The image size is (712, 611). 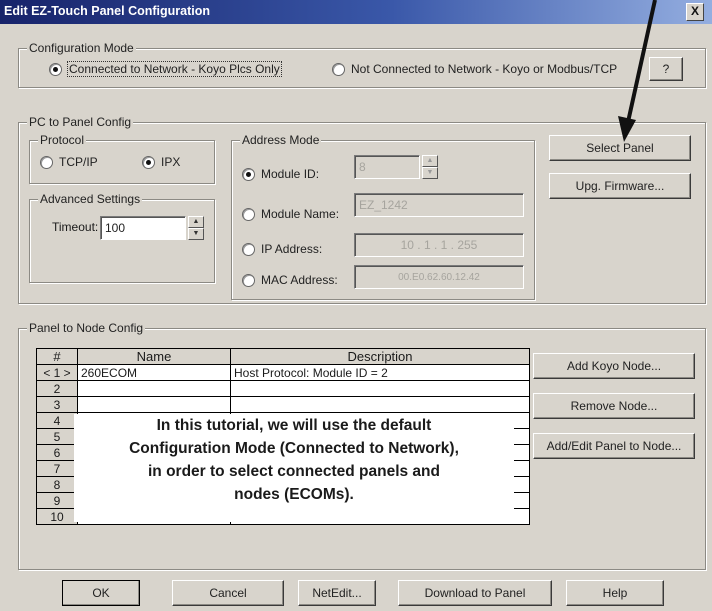 I want to click on annotation-arrow, so click(x=637, y=71).